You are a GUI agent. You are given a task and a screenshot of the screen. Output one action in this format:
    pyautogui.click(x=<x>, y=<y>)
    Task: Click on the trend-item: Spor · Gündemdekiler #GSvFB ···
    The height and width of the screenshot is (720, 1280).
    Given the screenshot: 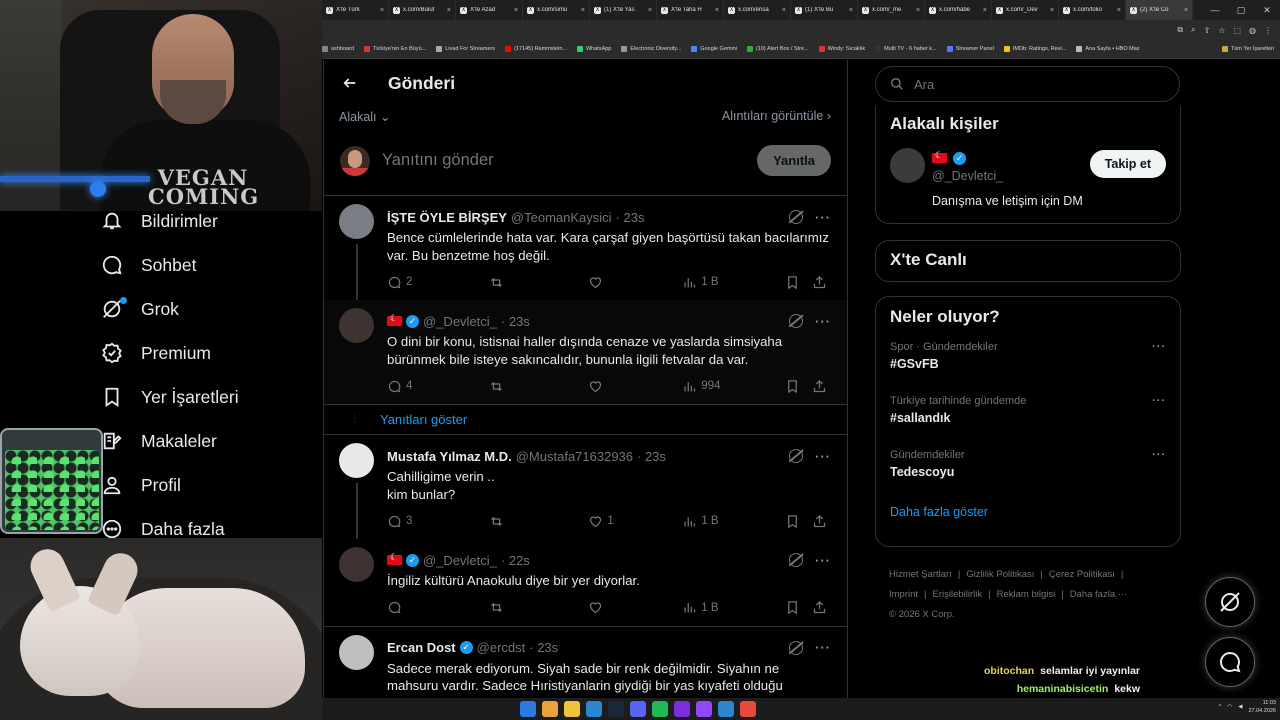 What is the action you would take?
    pyautogui.click(x=1028, y=368)
    